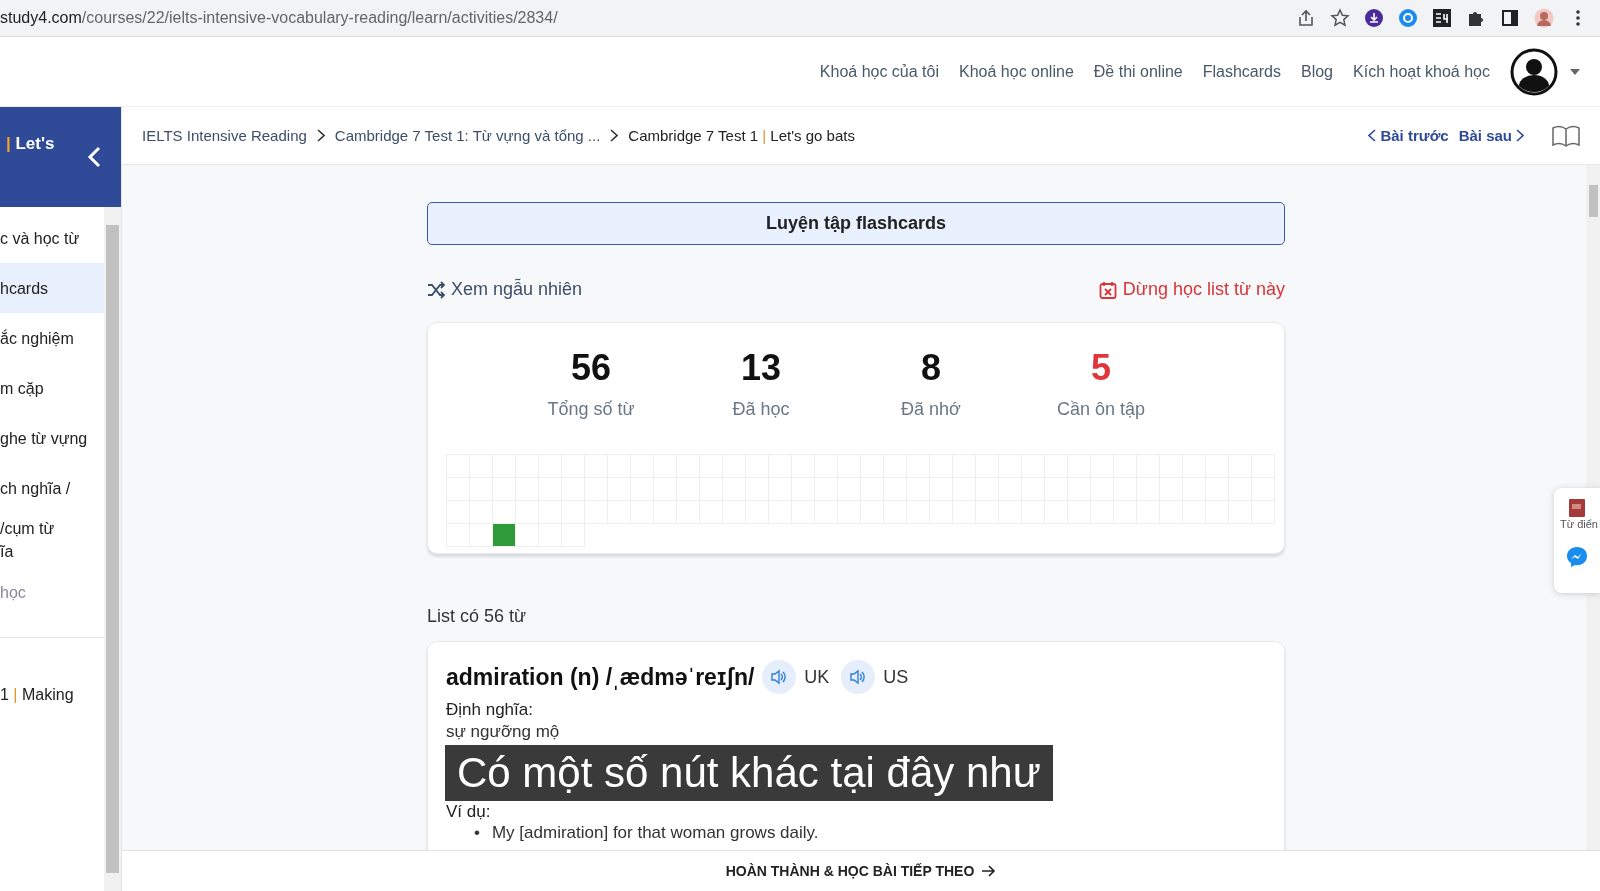  What do you see at coordinates (760, 368) in the screenshot?
I see `stat-value: 13` at bounding box center [760, 368].